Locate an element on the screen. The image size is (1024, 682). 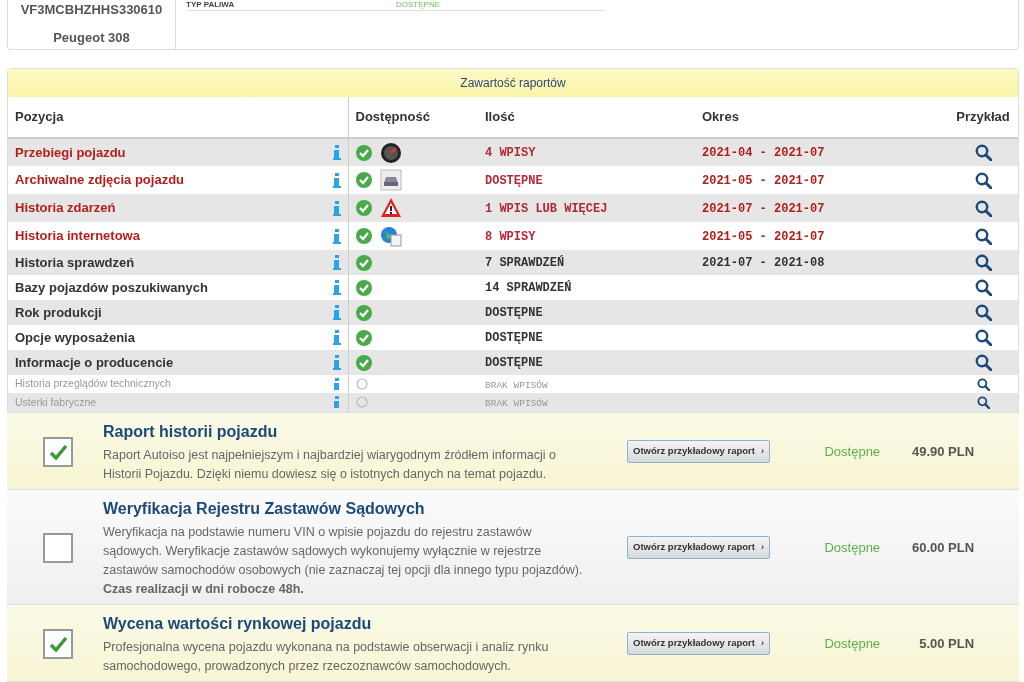
field-value: DOSTĘPNE is located at coordinates (418, 5).